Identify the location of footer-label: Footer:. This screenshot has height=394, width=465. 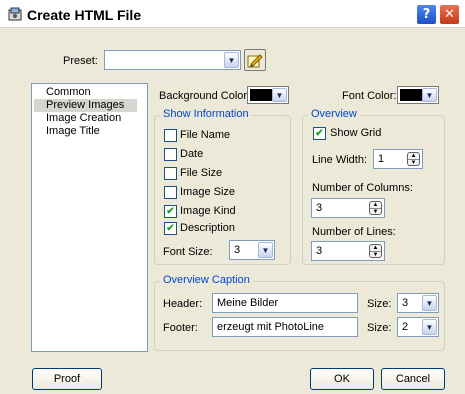
(180, 328).